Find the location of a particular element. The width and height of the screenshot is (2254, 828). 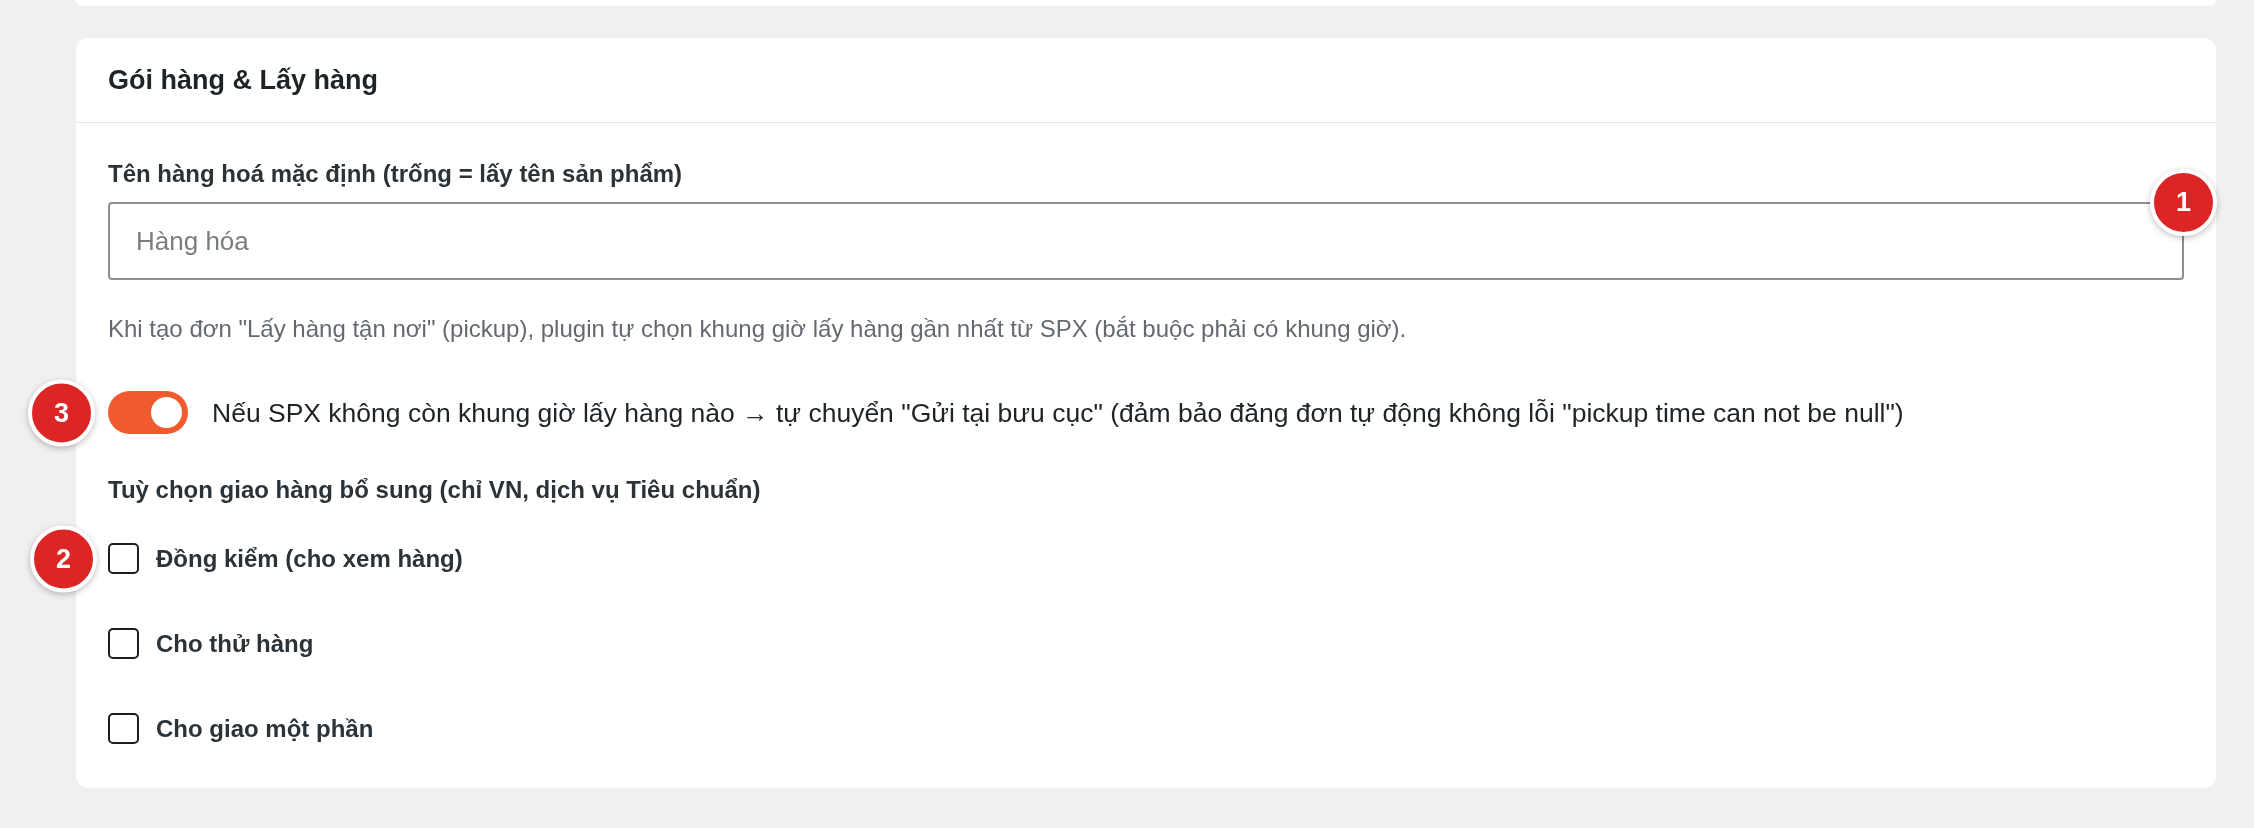

section-title: Gói hàng & Lấy hàng is located at coordinates (243, 80).